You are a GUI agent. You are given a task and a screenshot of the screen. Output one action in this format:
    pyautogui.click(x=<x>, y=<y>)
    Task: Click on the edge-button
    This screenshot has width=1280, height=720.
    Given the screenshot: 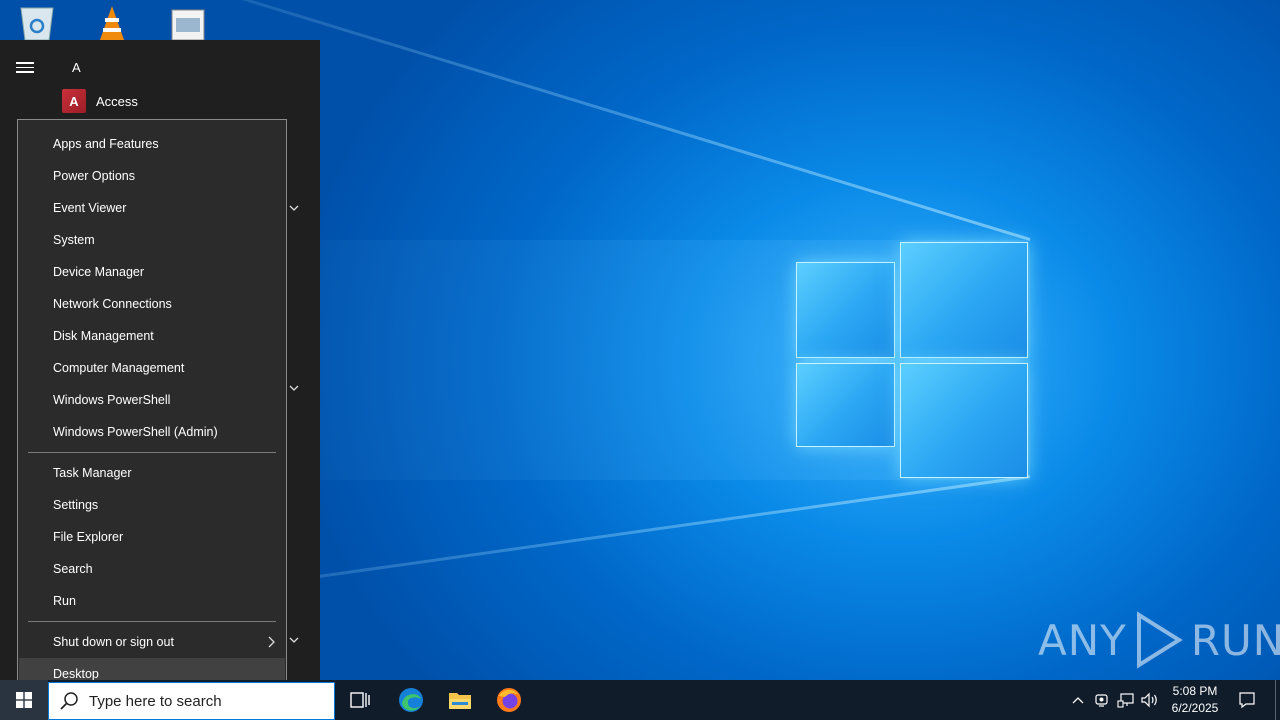 What is the action you would take?
    pyautogui.click(x=411, y=700)
    